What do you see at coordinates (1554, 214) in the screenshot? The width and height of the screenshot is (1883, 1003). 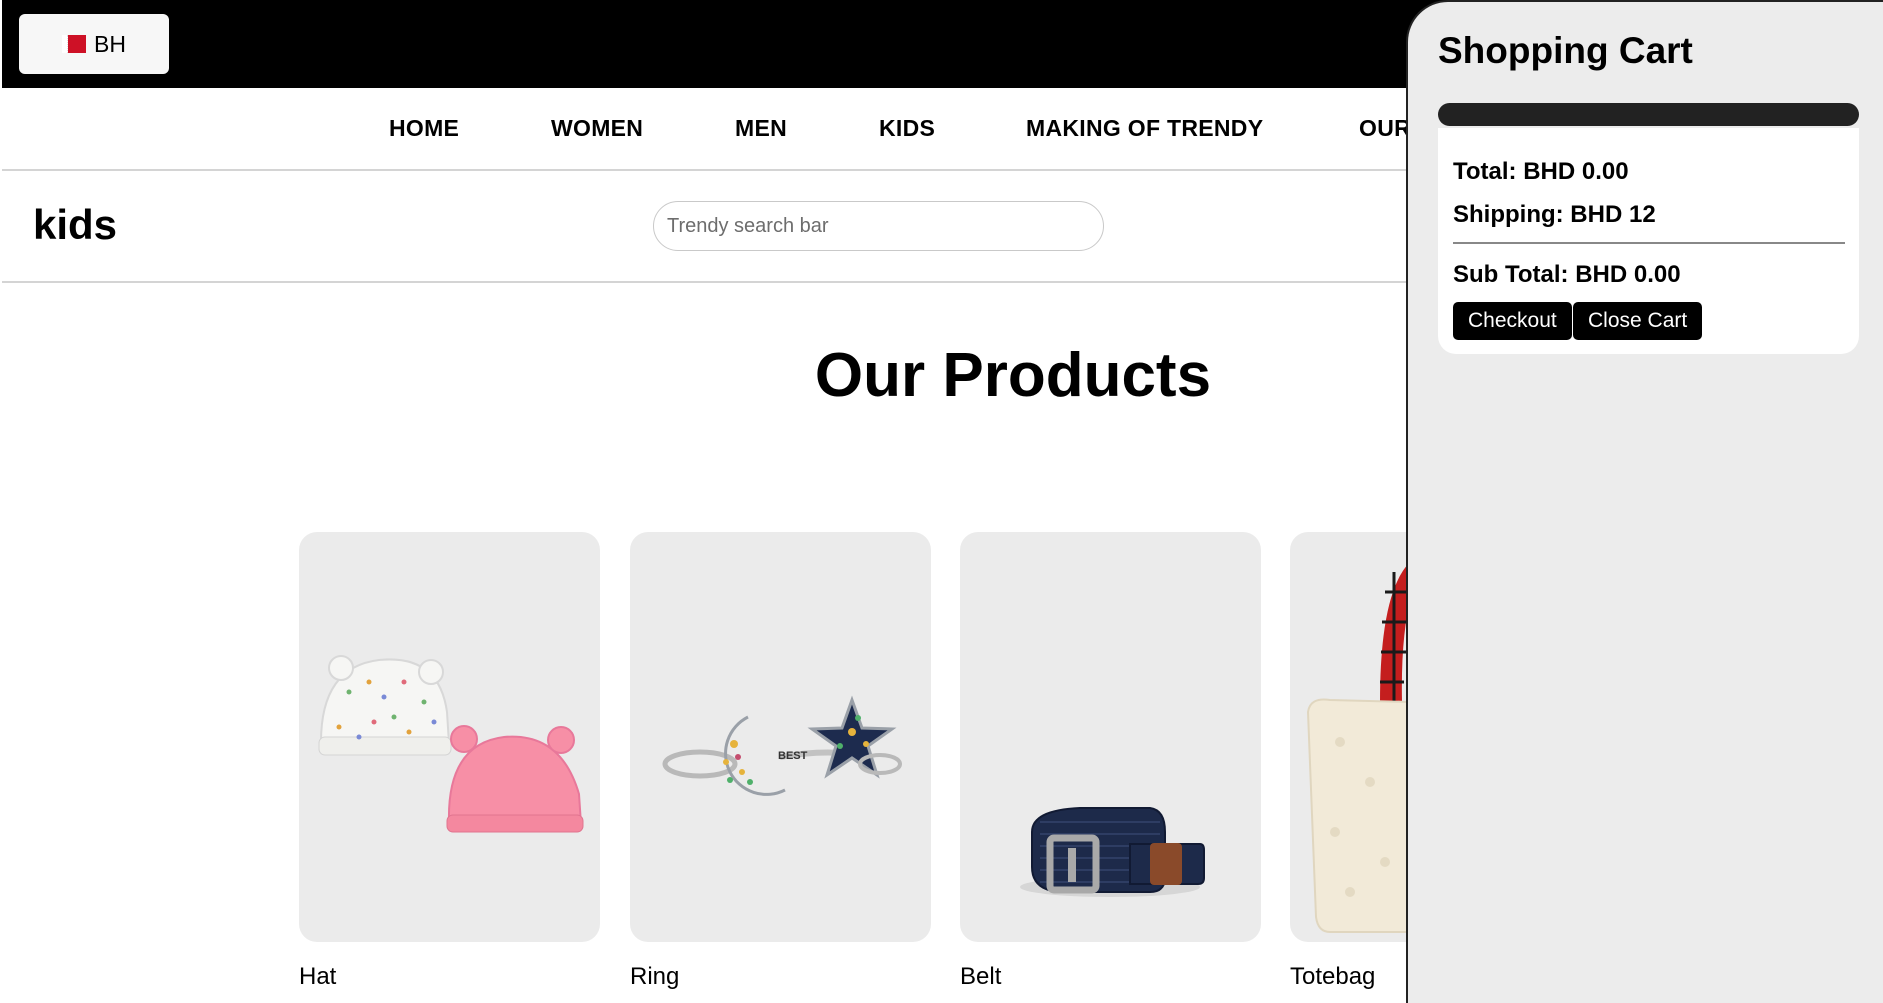 I see `cart-shipping: Shipping: BHD 12` at bounding box center [1554, 214].